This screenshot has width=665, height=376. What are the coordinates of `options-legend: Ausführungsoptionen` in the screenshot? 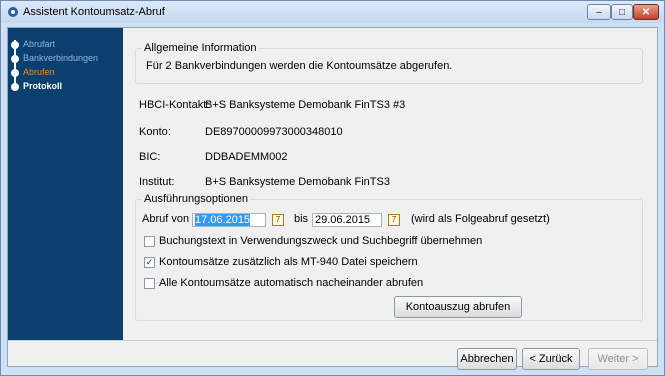 It's located at (196, 199).